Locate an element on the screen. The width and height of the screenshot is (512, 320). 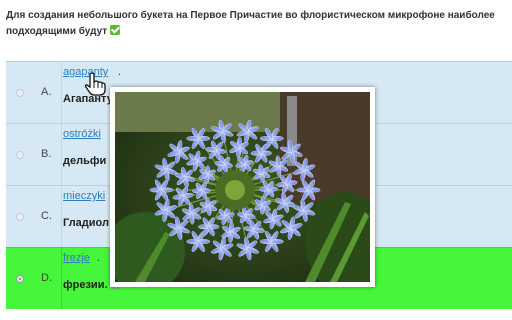
option-letter: C. is located at coordinates (46, 216).